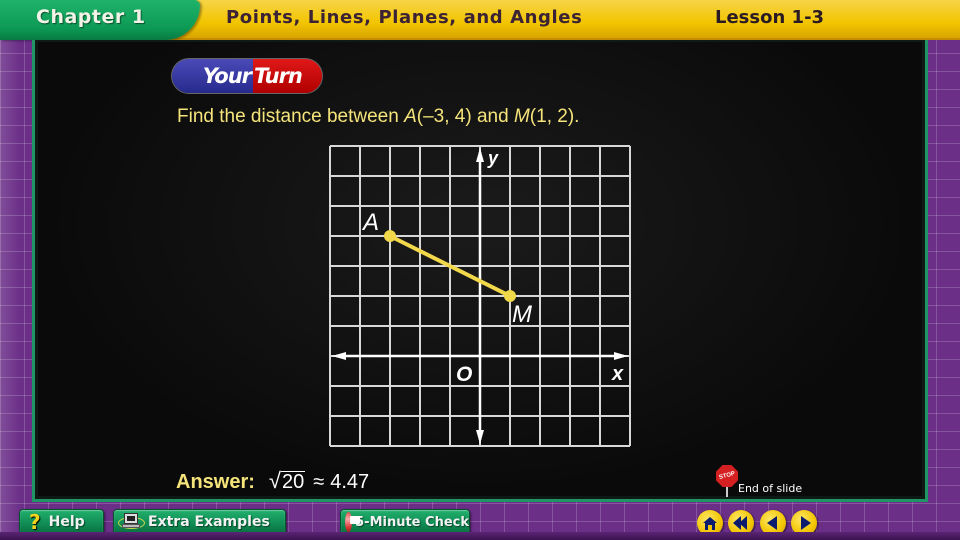  I want to click on end-of-slide-label: End of slide, so click(770, 488).